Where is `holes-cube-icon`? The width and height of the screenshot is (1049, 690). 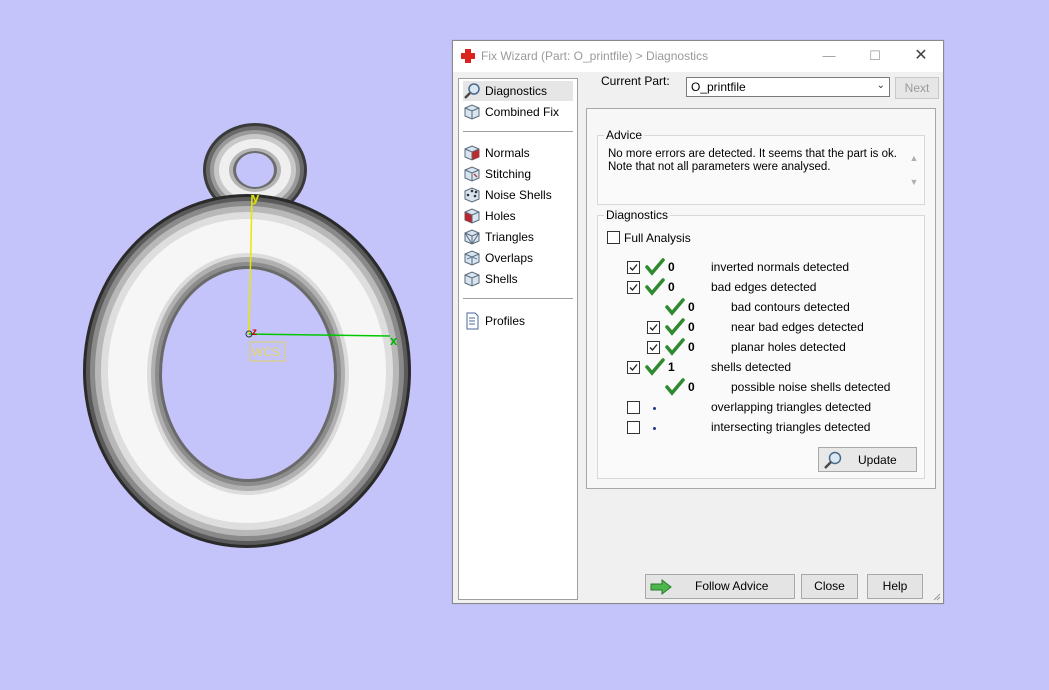 holes-cube-icon is located at coordinates (472, 216).